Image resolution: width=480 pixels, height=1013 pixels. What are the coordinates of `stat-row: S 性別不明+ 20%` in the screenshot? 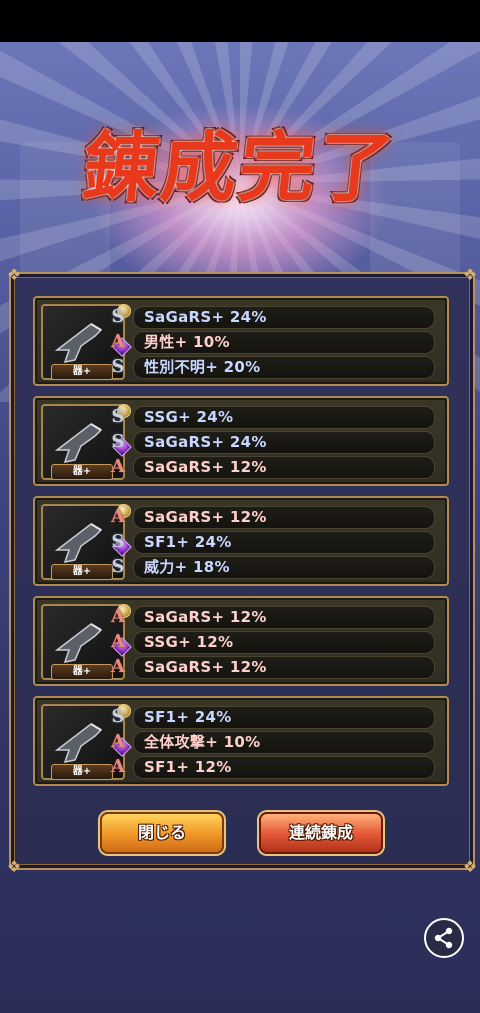 It's located at (273, 367).